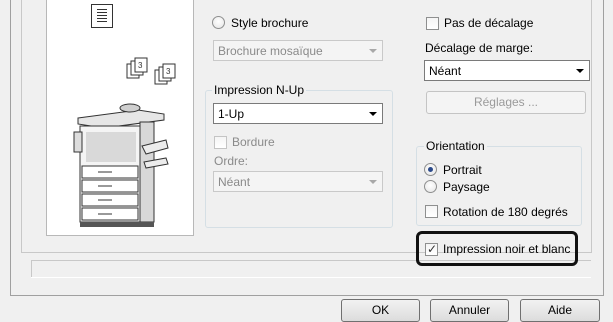 This screenshot has width=613, height=322. Describe the element at coordinates (455, 146) in the screenshot. I see `orientation-group-title: Orientation` at that location.